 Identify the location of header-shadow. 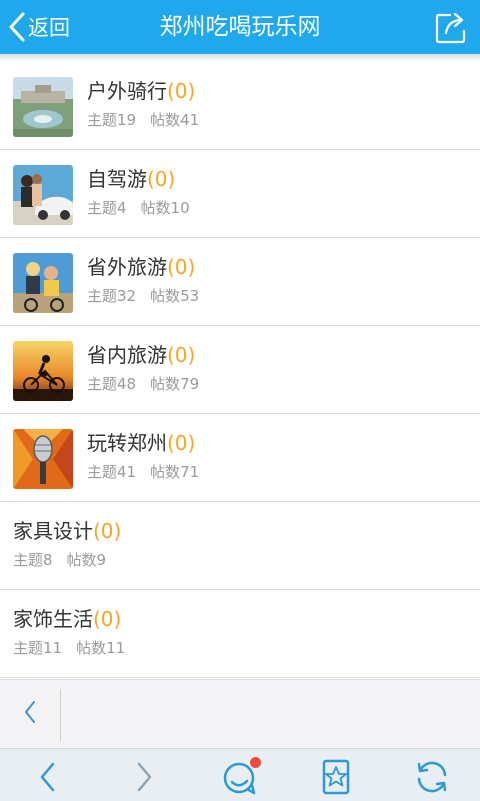
(240, 58).